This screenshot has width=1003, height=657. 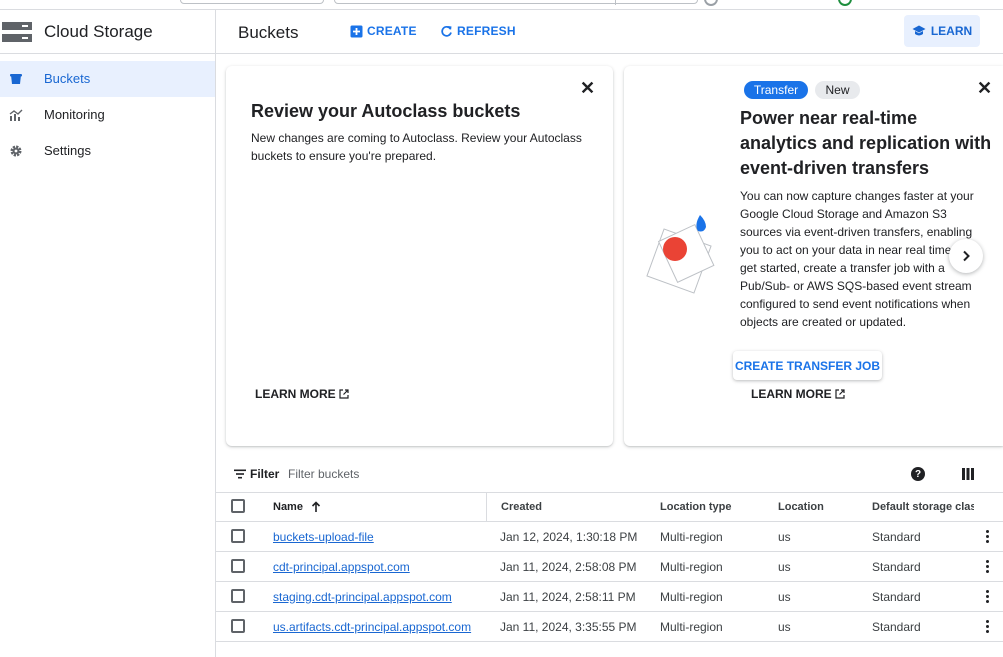 I want to click on gear-icon, so click(x=16, y=151).